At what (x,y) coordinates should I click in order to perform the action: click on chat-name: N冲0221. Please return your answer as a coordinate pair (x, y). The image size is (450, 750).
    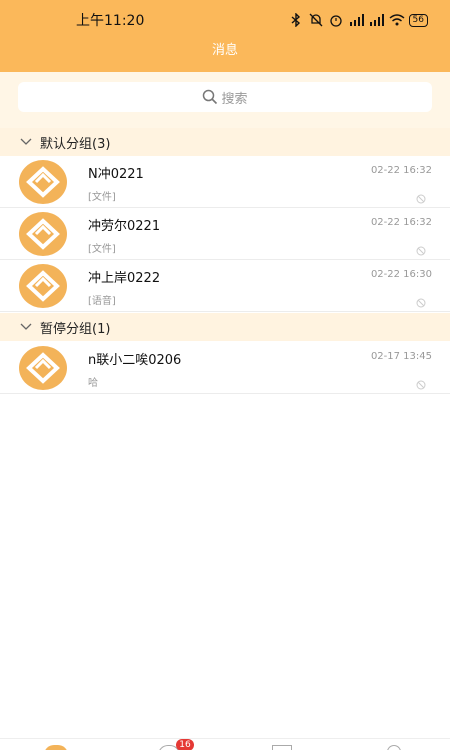
    Looking at the image, I should click on (116, 174).